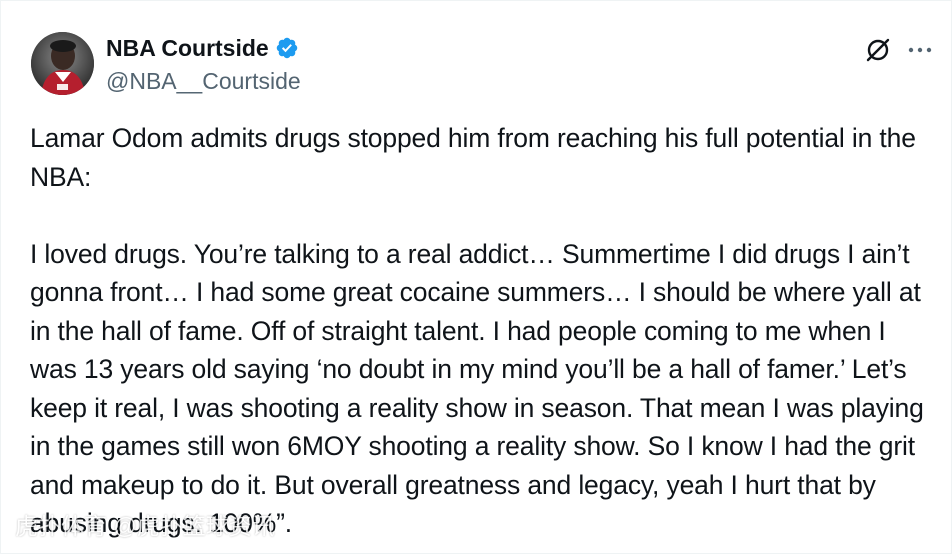 The width and height of the screenshot is (952, 554). Describe the element at coordinates (203, 81) in the screenshot. I see `author-handle: @NBA__Courtside` at that location.